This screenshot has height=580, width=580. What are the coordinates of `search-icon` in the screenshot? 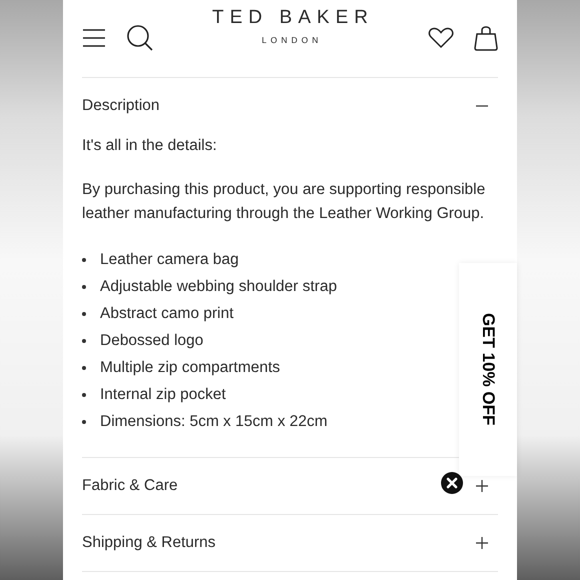 It's located at (140, 38).